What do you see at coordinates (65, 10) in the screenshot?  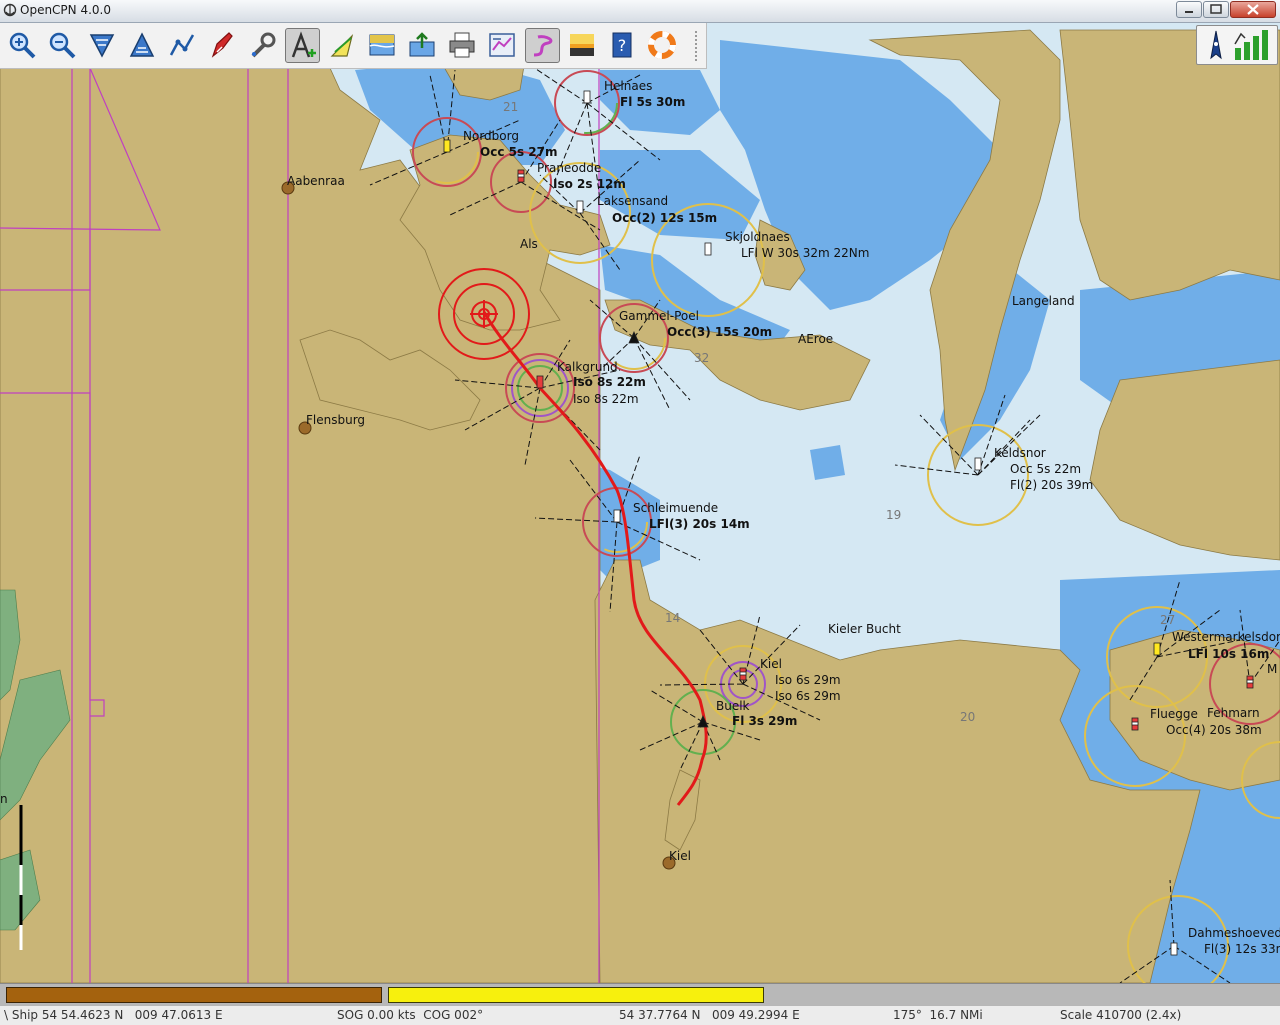 I see `window-title: OpenCPN 4.0.0` at bounding box center [65, 10].